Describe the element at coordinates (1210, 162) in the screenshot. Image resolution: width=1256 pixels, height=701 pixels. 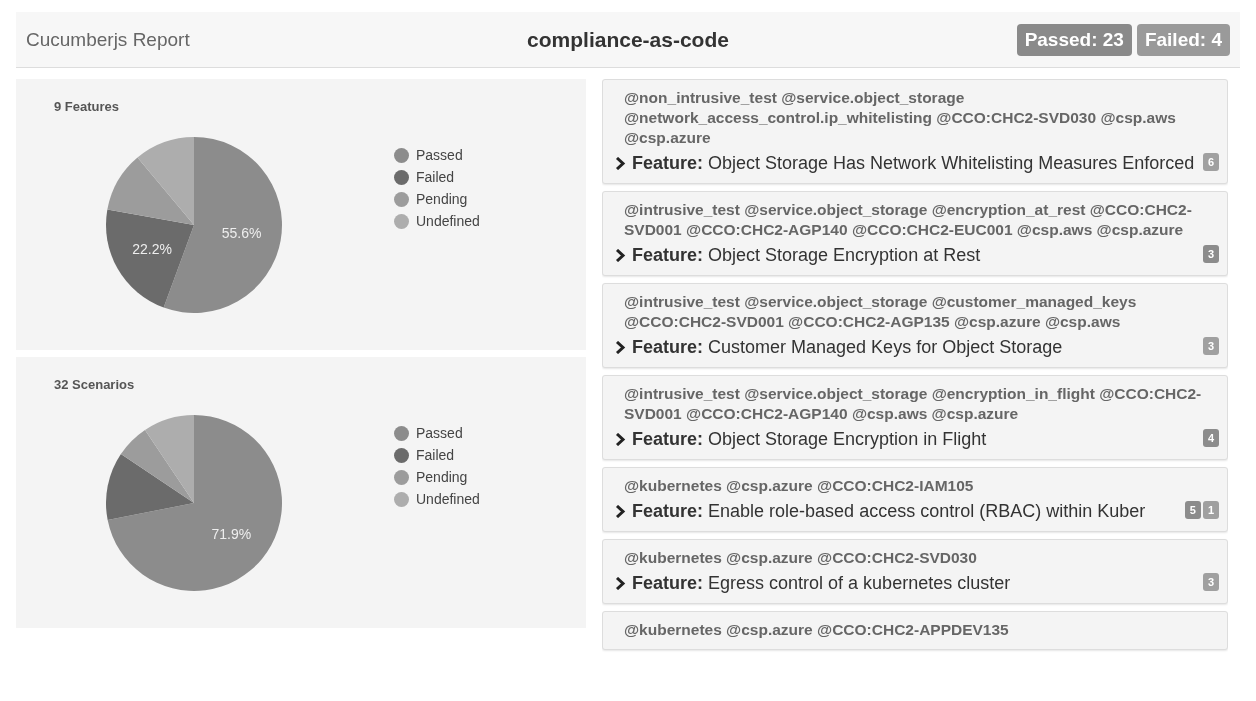
I see `count-badge: 6` at that location.